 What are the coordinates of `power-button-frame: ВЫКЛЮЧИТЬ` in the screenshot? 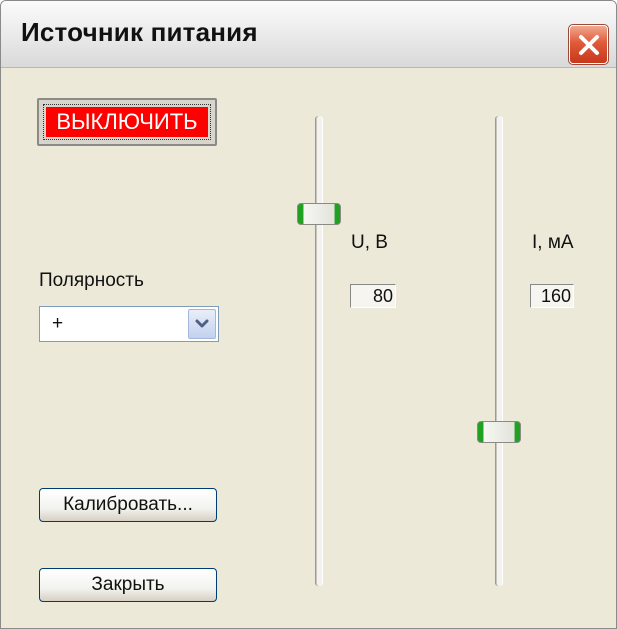 It's located at (127, 122).